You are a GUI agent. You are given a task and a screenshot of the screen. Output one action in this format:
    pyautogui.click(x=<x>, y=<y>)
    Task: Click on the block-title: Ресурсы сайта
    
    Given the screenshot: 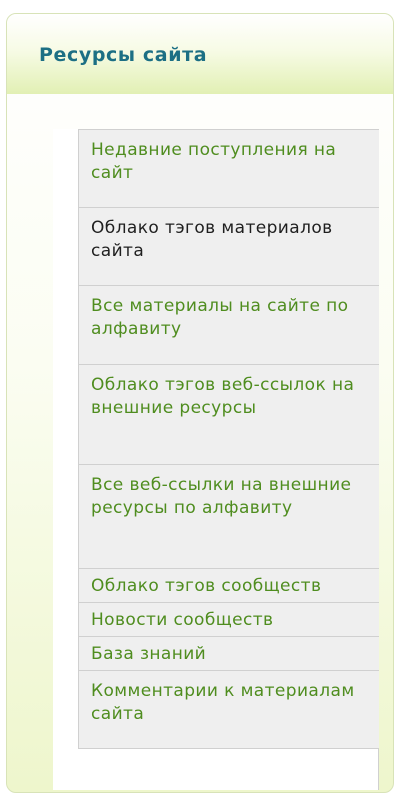 What is the action you would take?
    pyautogui.click(x=123, y=55)
    